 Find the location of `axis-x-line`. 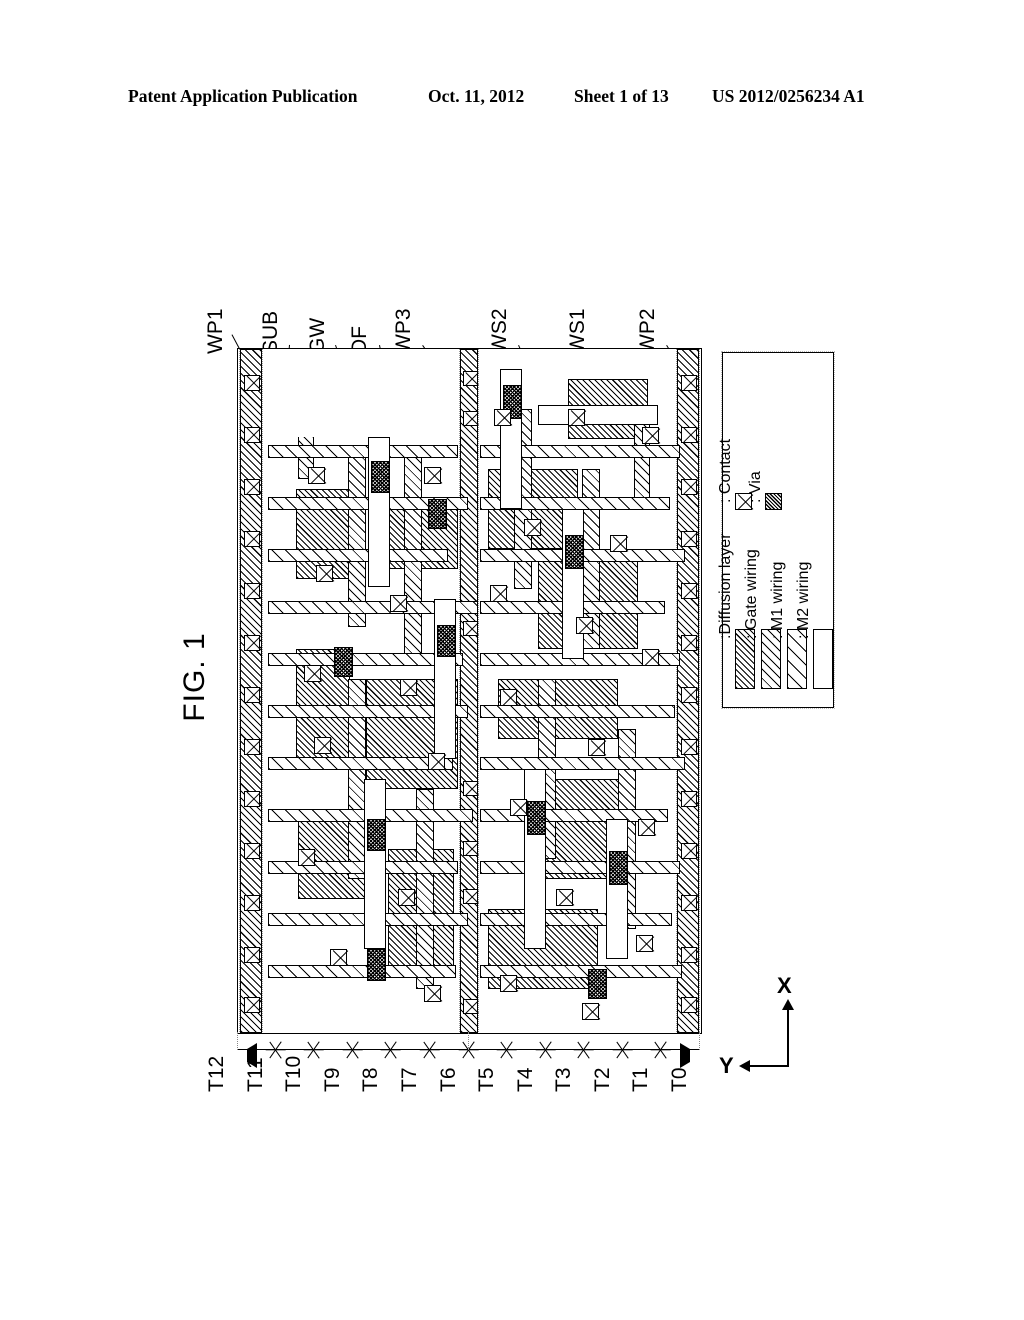

axis-x-line is located at coordinates (788, 1038).